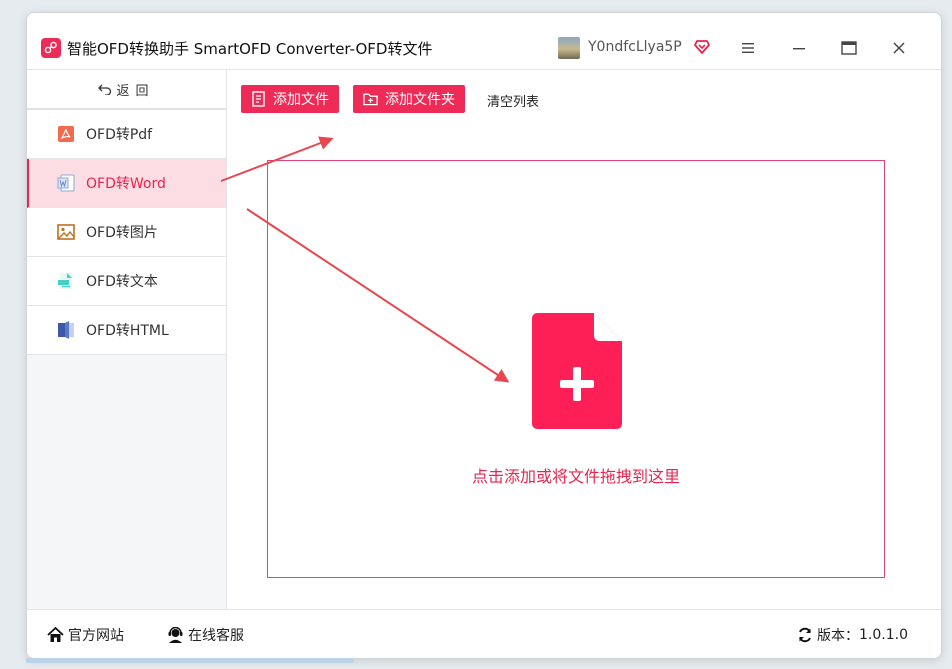  Describe the element at coordinates (96, 636) in the screenshot. I see `official-website-label: 官方网站` at that location.